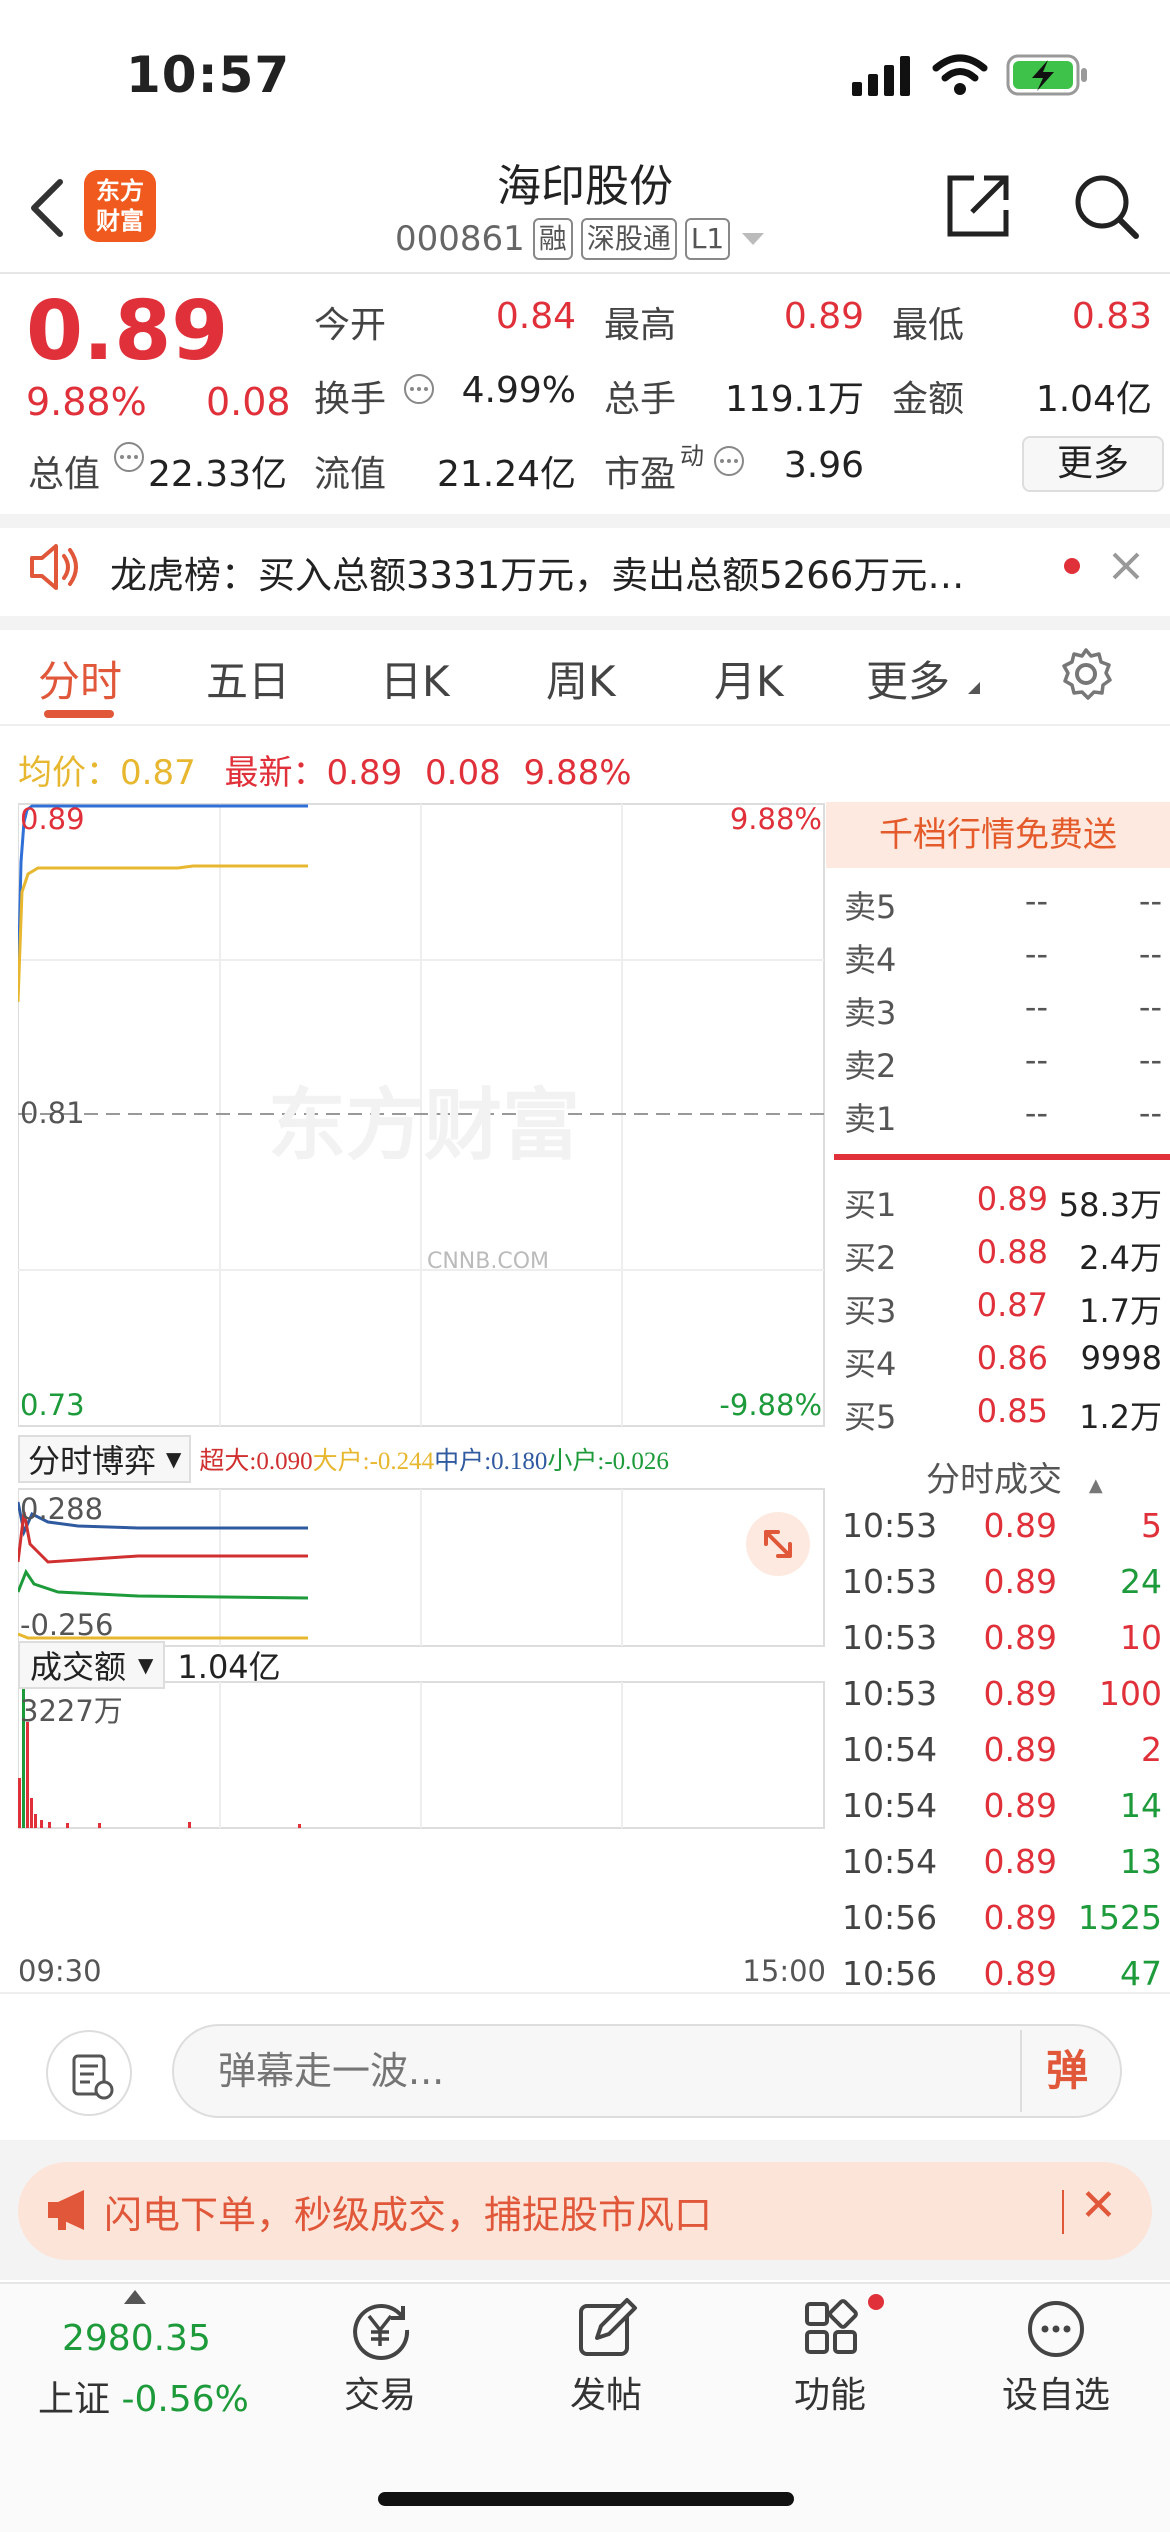  What do you see at coordinates (1003, 1414) in the screenshot?
I see `bid-row: 买5 0.85 1.2万` at bounding box center [1003, 1414].